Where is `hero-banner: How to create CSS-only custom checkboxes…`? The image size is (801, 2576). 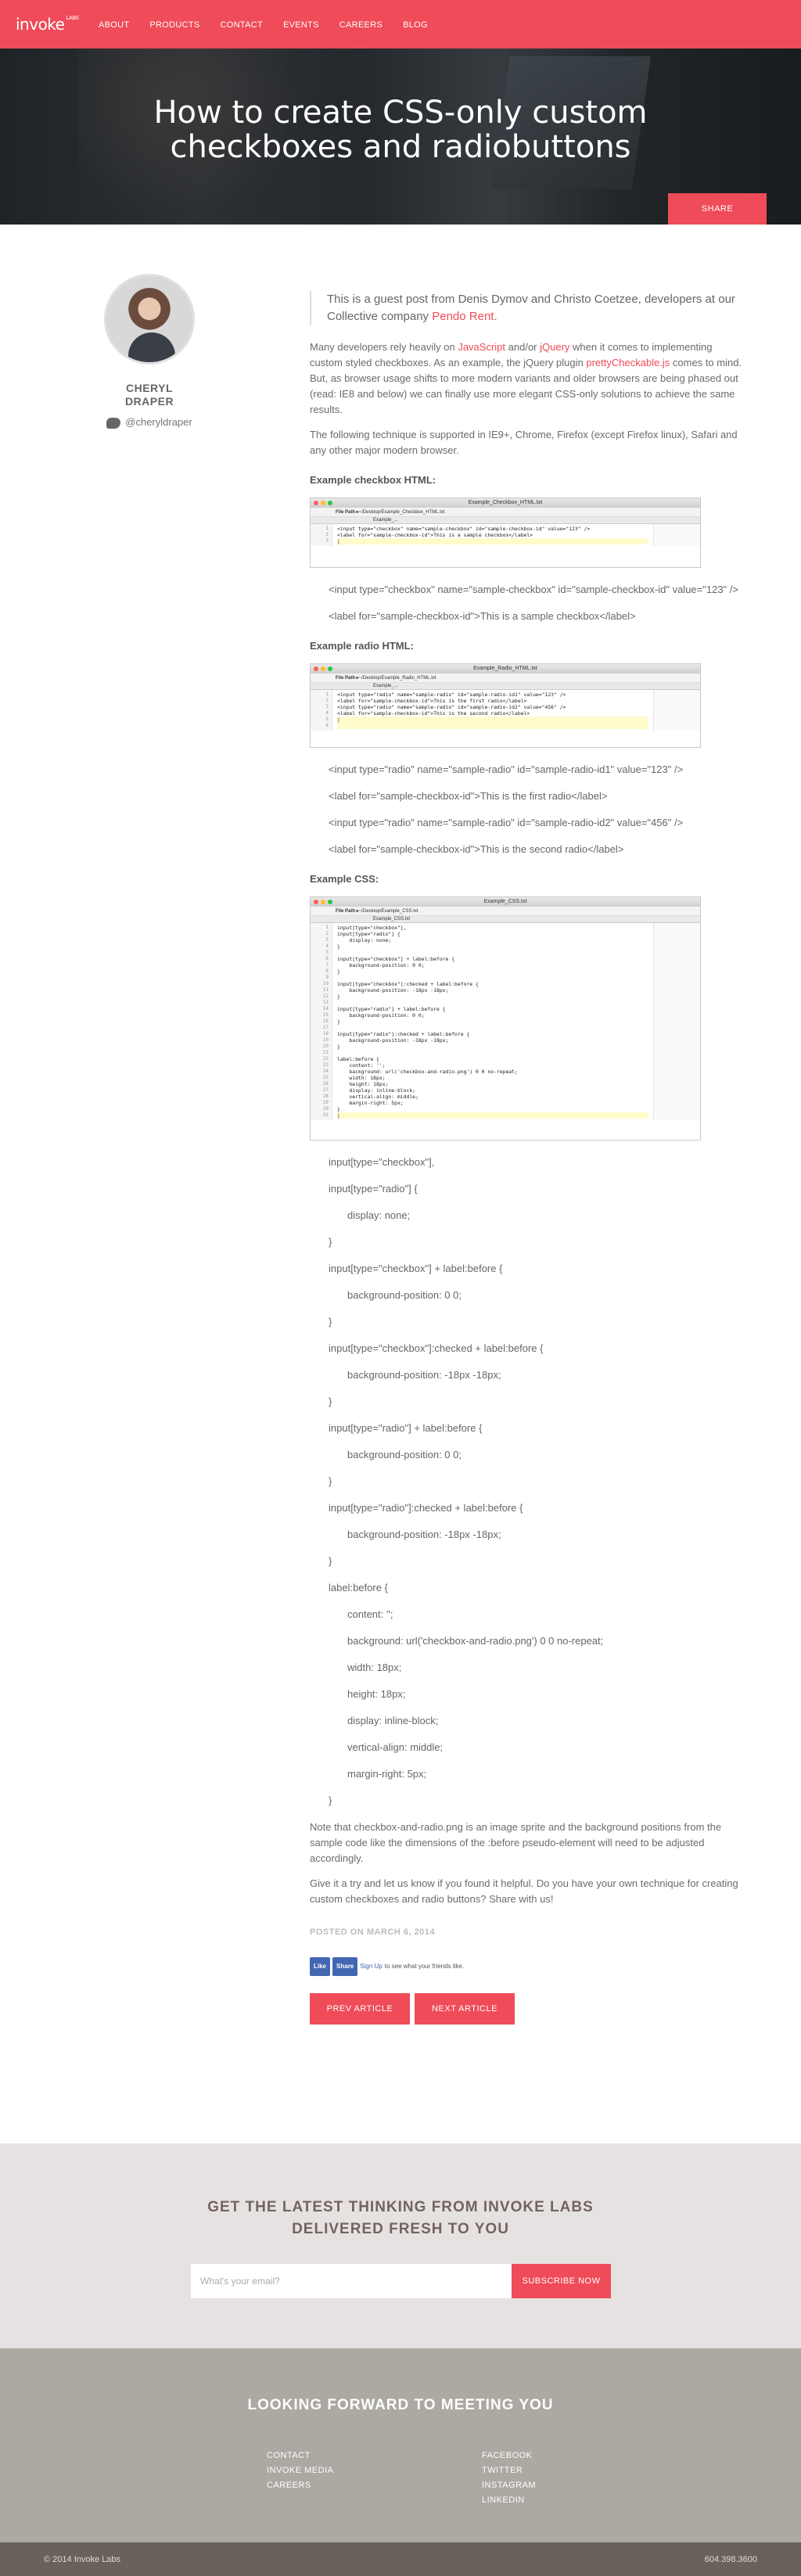 hero-banner: How to create CSS-only custom checkboxes… is located at coordinates (400, 137).